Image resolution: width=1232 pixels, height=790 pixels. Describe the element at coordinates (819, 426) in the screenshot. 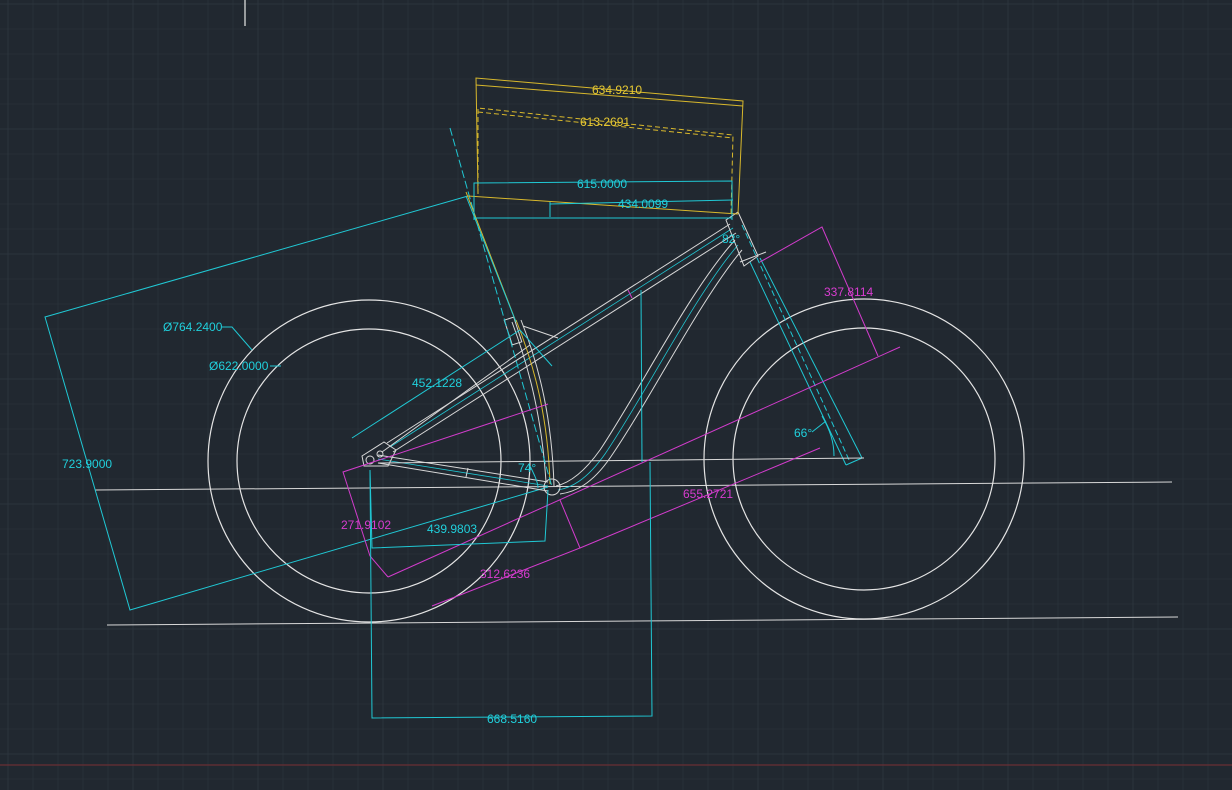

I see `head-angle-leader` at that location.